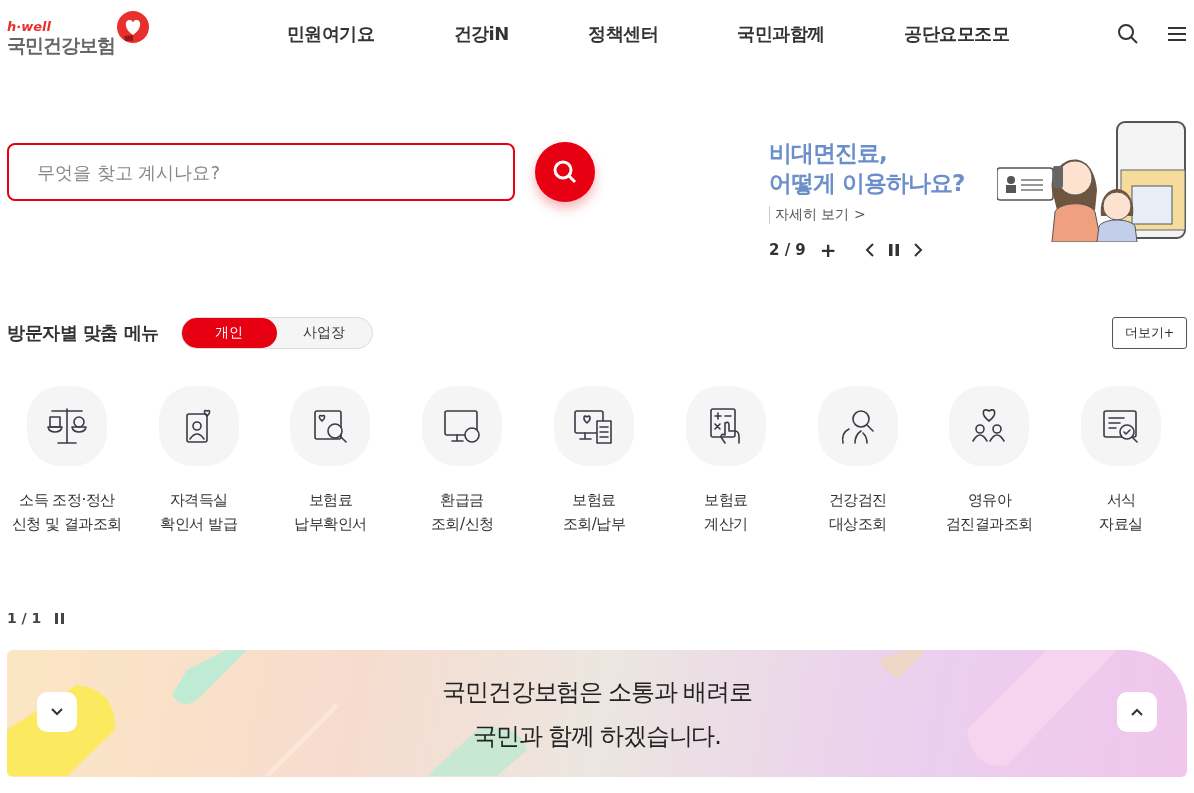  I want to click on nav-link: 공단요모조모, so click(957, 34).